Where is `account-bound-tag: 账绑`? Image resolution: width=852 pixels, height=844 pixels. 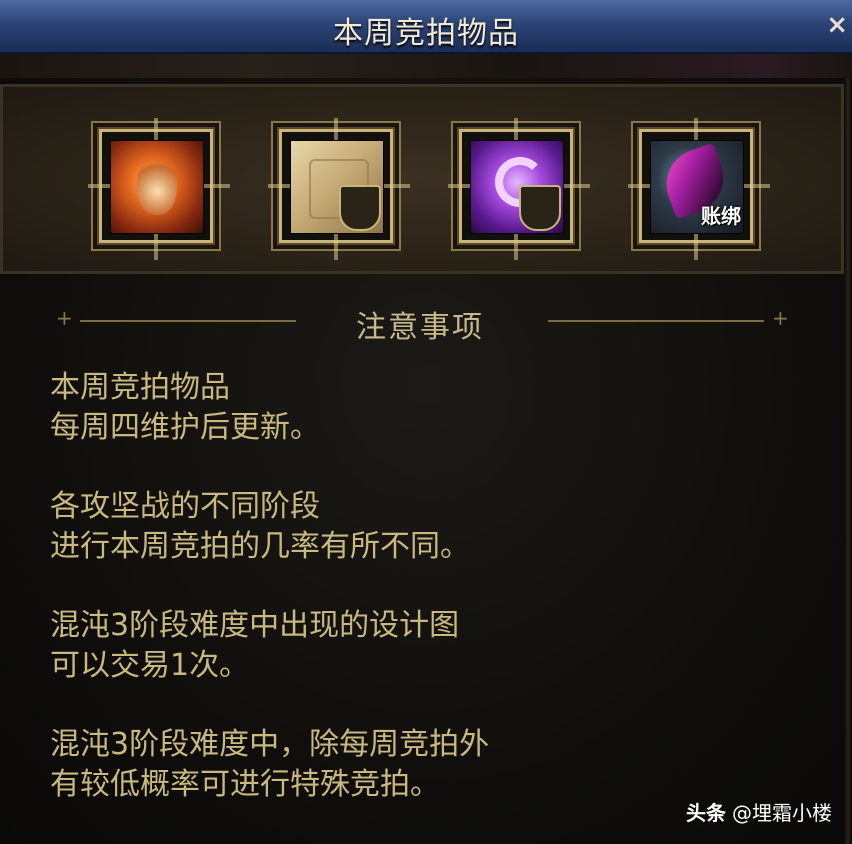
account-bound-tag: 账绑 is located at coordinates (721, 216).